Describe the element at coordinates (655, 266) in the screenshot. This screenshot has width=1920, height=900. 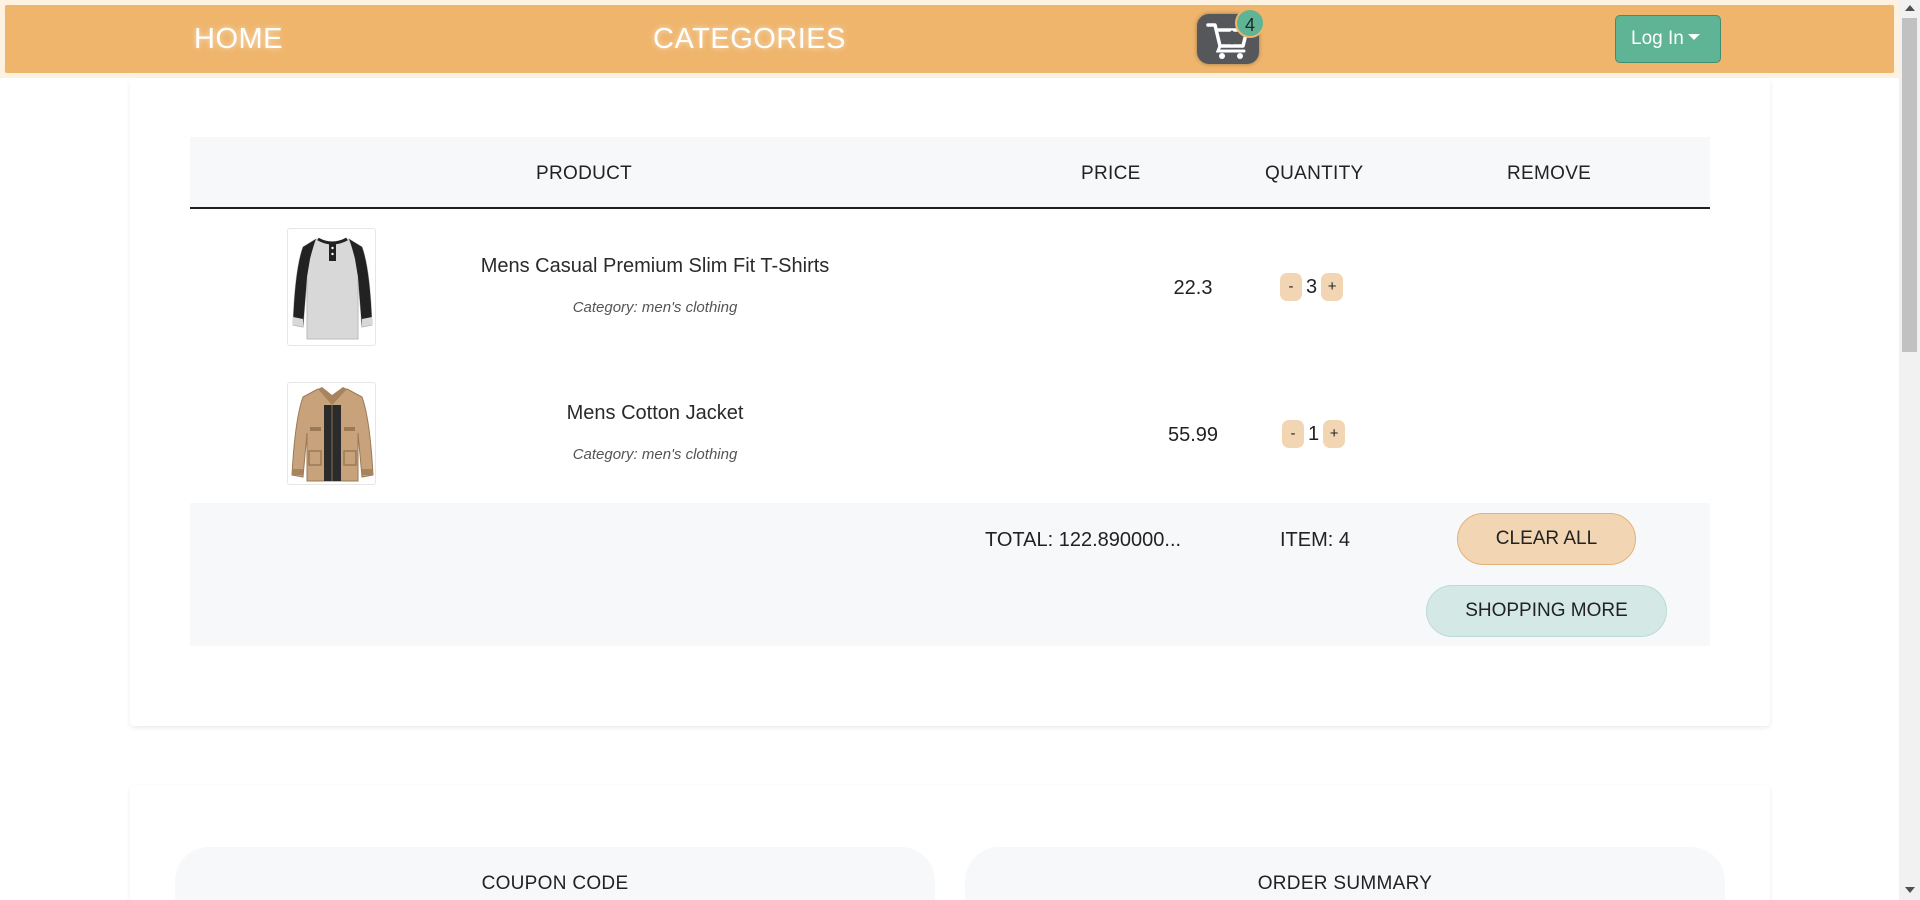
I see `product-name: Mens Casual Premium Slim Fit T-Shirts` at that location.